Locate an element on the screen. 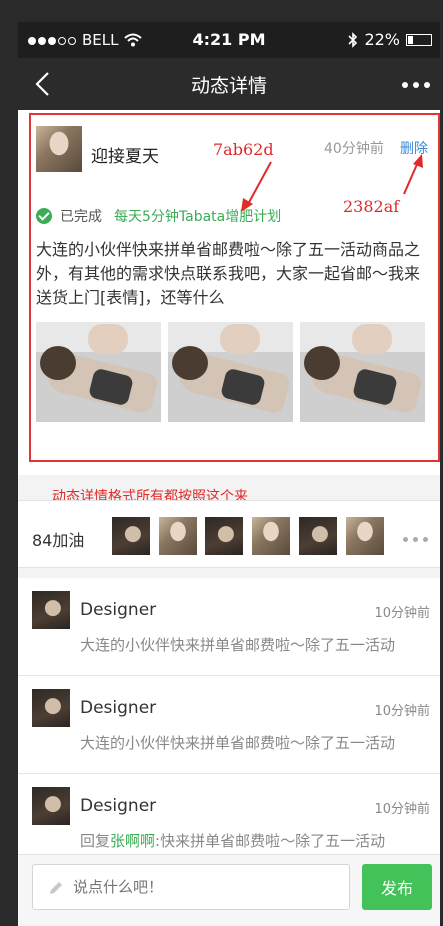 The image size is (443, 926). more-likers-icon is located at coordinates (415, 539).